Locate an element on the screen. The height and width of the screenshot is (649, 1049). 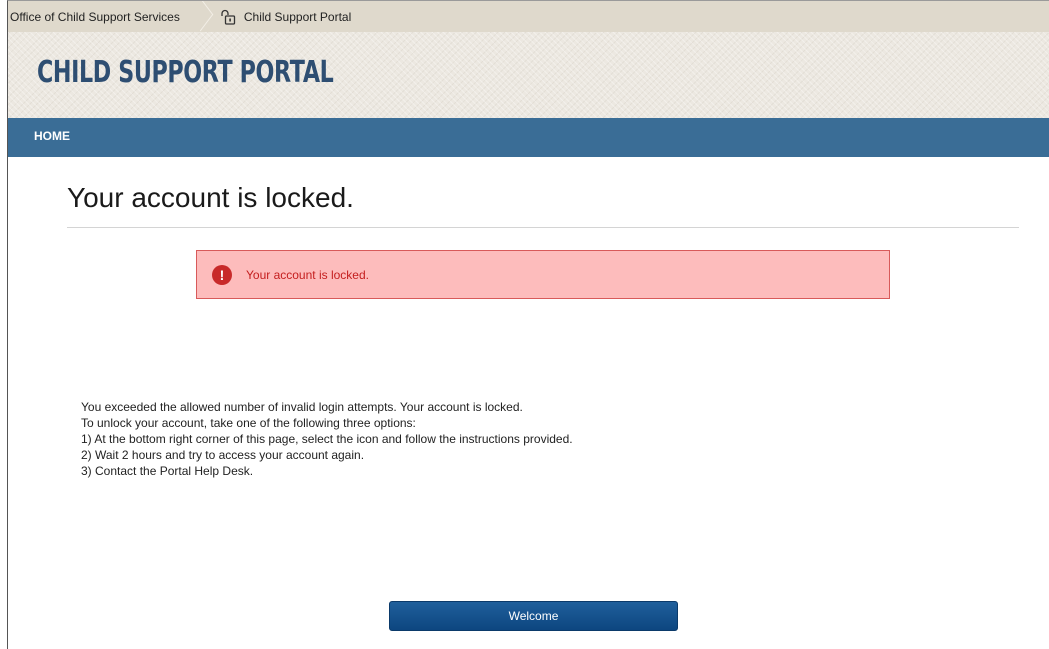
lock-icon is located at coordinates (228, 17).